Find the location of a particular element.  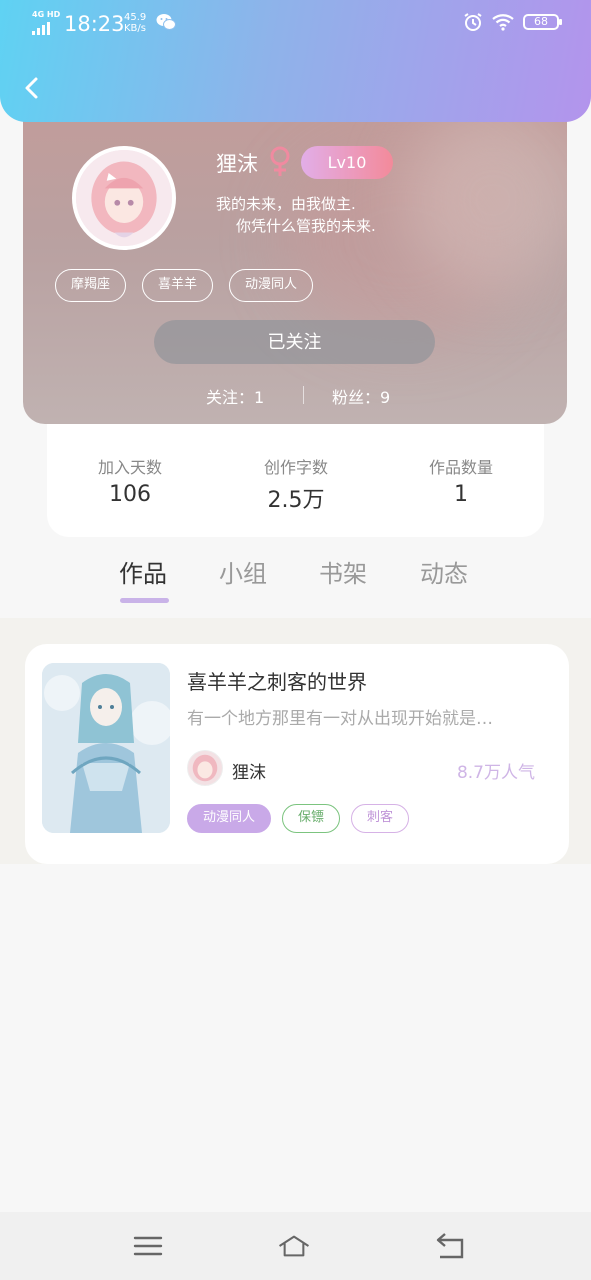

tab-bookshelf: 书架 is located at coordinates (343, 571).